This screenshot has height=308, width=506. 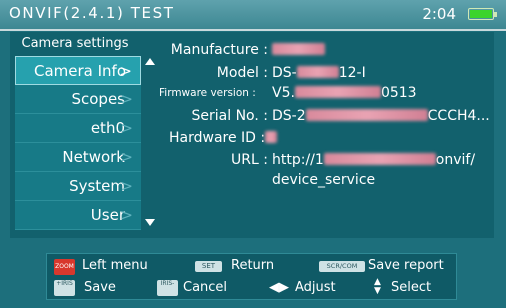 I want to click on firmware-prefix: V5., so click(x=283, y=93).